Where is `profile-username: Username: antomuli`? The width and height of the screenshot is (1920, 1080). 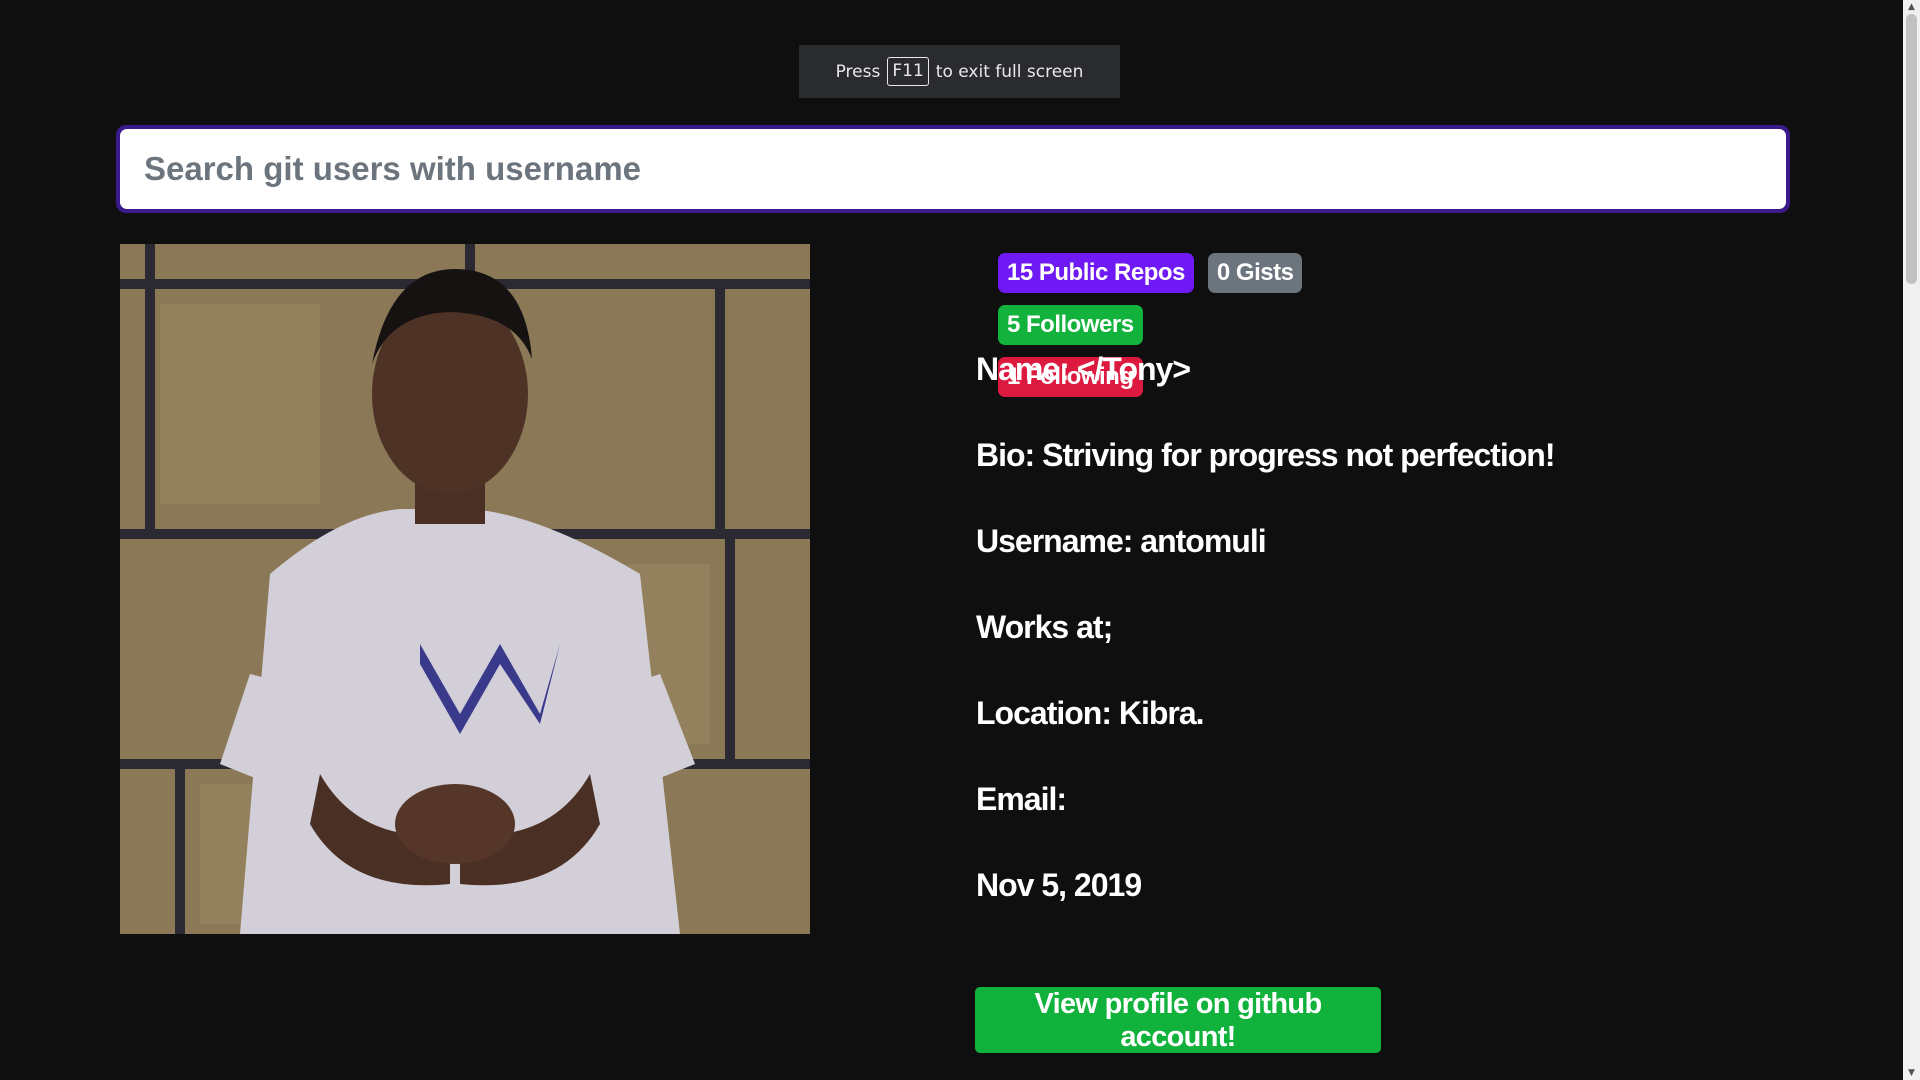 profile-username: Username: antomuli is located at coordinates (1121, 541).